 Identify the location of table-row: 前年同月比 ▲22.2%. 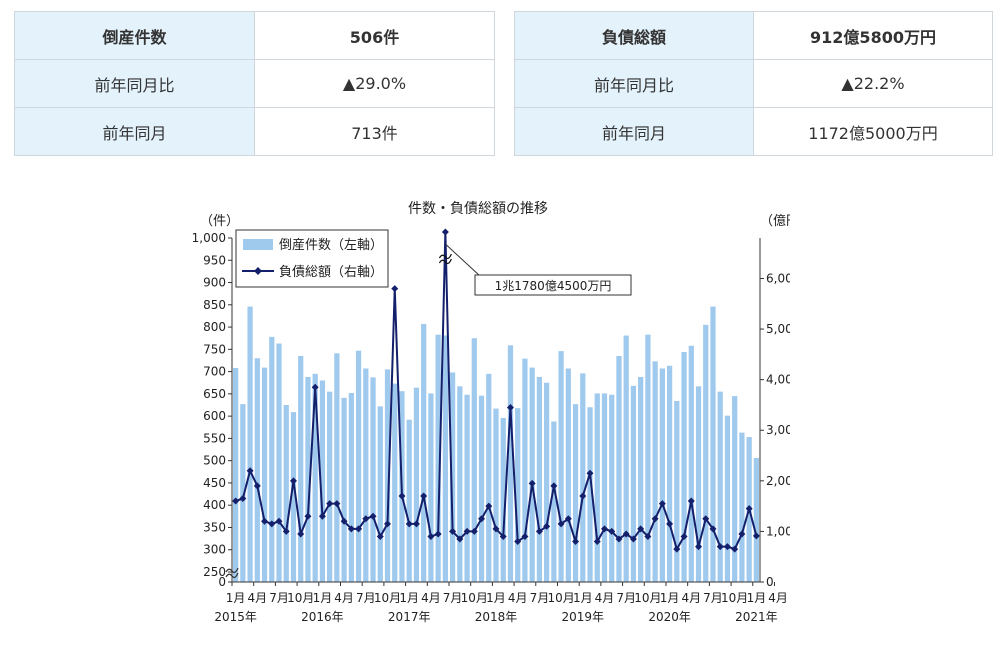
(753, 83).